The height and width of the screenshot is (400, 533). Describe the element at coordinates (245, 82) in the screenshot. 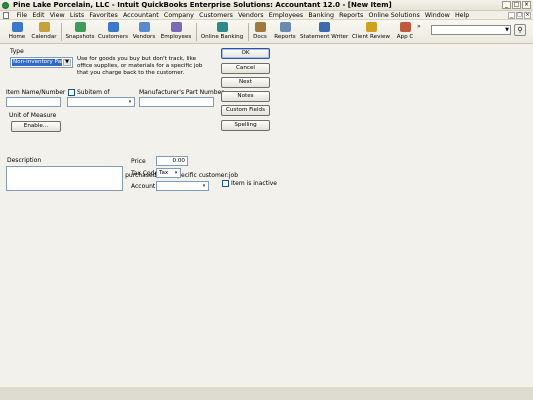

I see `next-button: Next` at that location.